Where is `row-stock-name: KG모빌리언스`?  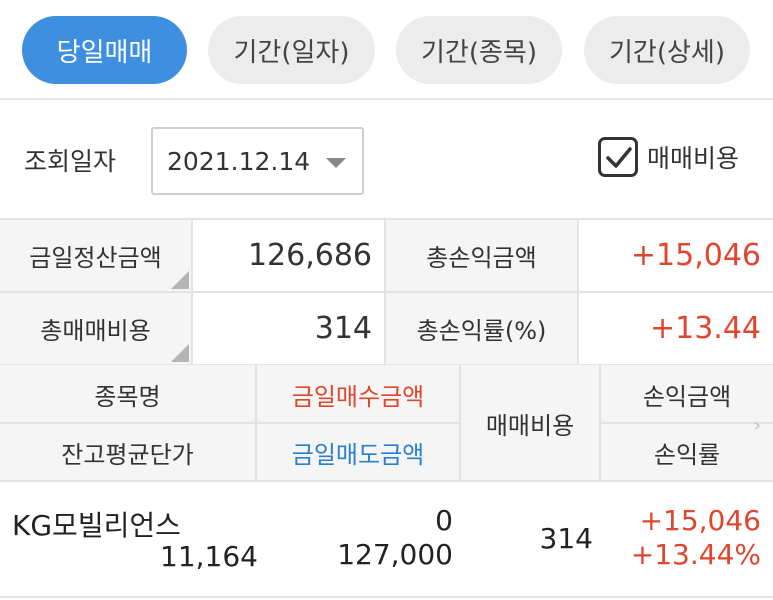
row-stock-name: KG모빌리언스 is located at coordinates (96, 525).